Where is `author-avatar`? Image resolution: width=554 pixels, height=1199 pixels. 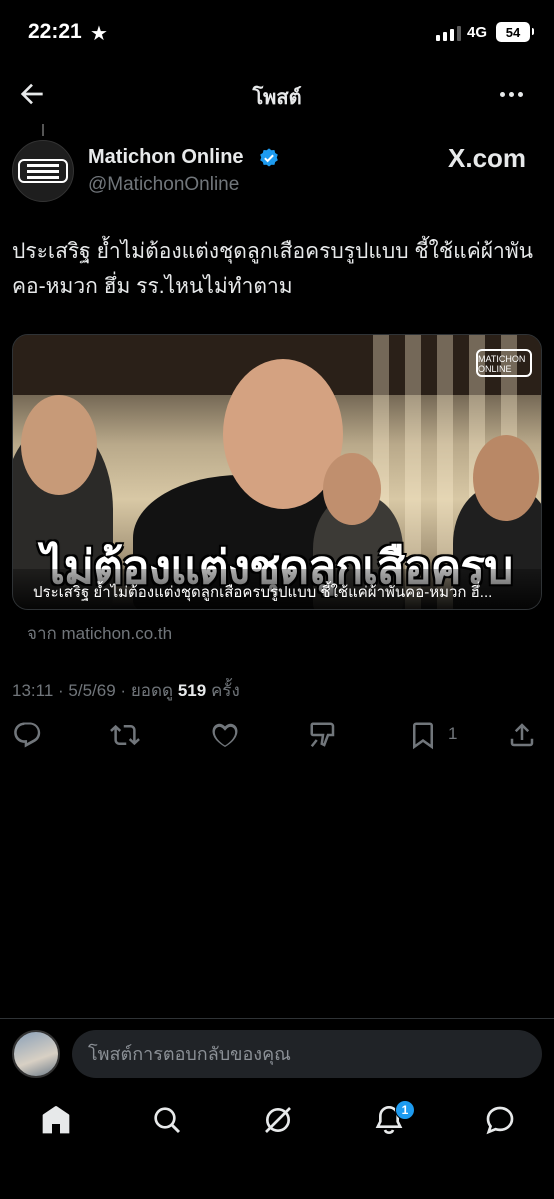 author-avatar is located at coordinates (43, 171).